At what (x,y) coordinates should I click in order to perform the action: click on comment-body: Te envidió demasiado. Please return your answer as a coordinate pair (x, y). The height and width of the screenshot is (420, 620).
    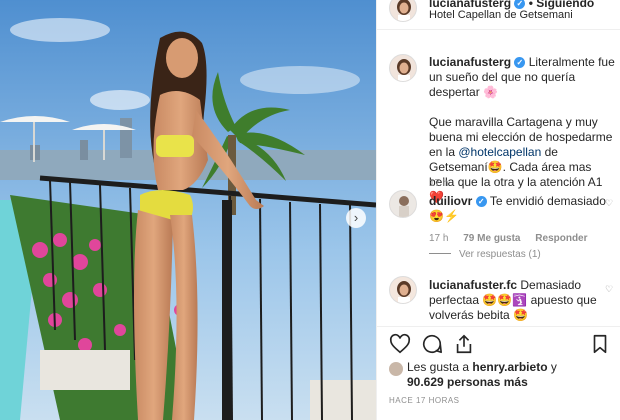
    Looking at the image, I should click on (547, 201).